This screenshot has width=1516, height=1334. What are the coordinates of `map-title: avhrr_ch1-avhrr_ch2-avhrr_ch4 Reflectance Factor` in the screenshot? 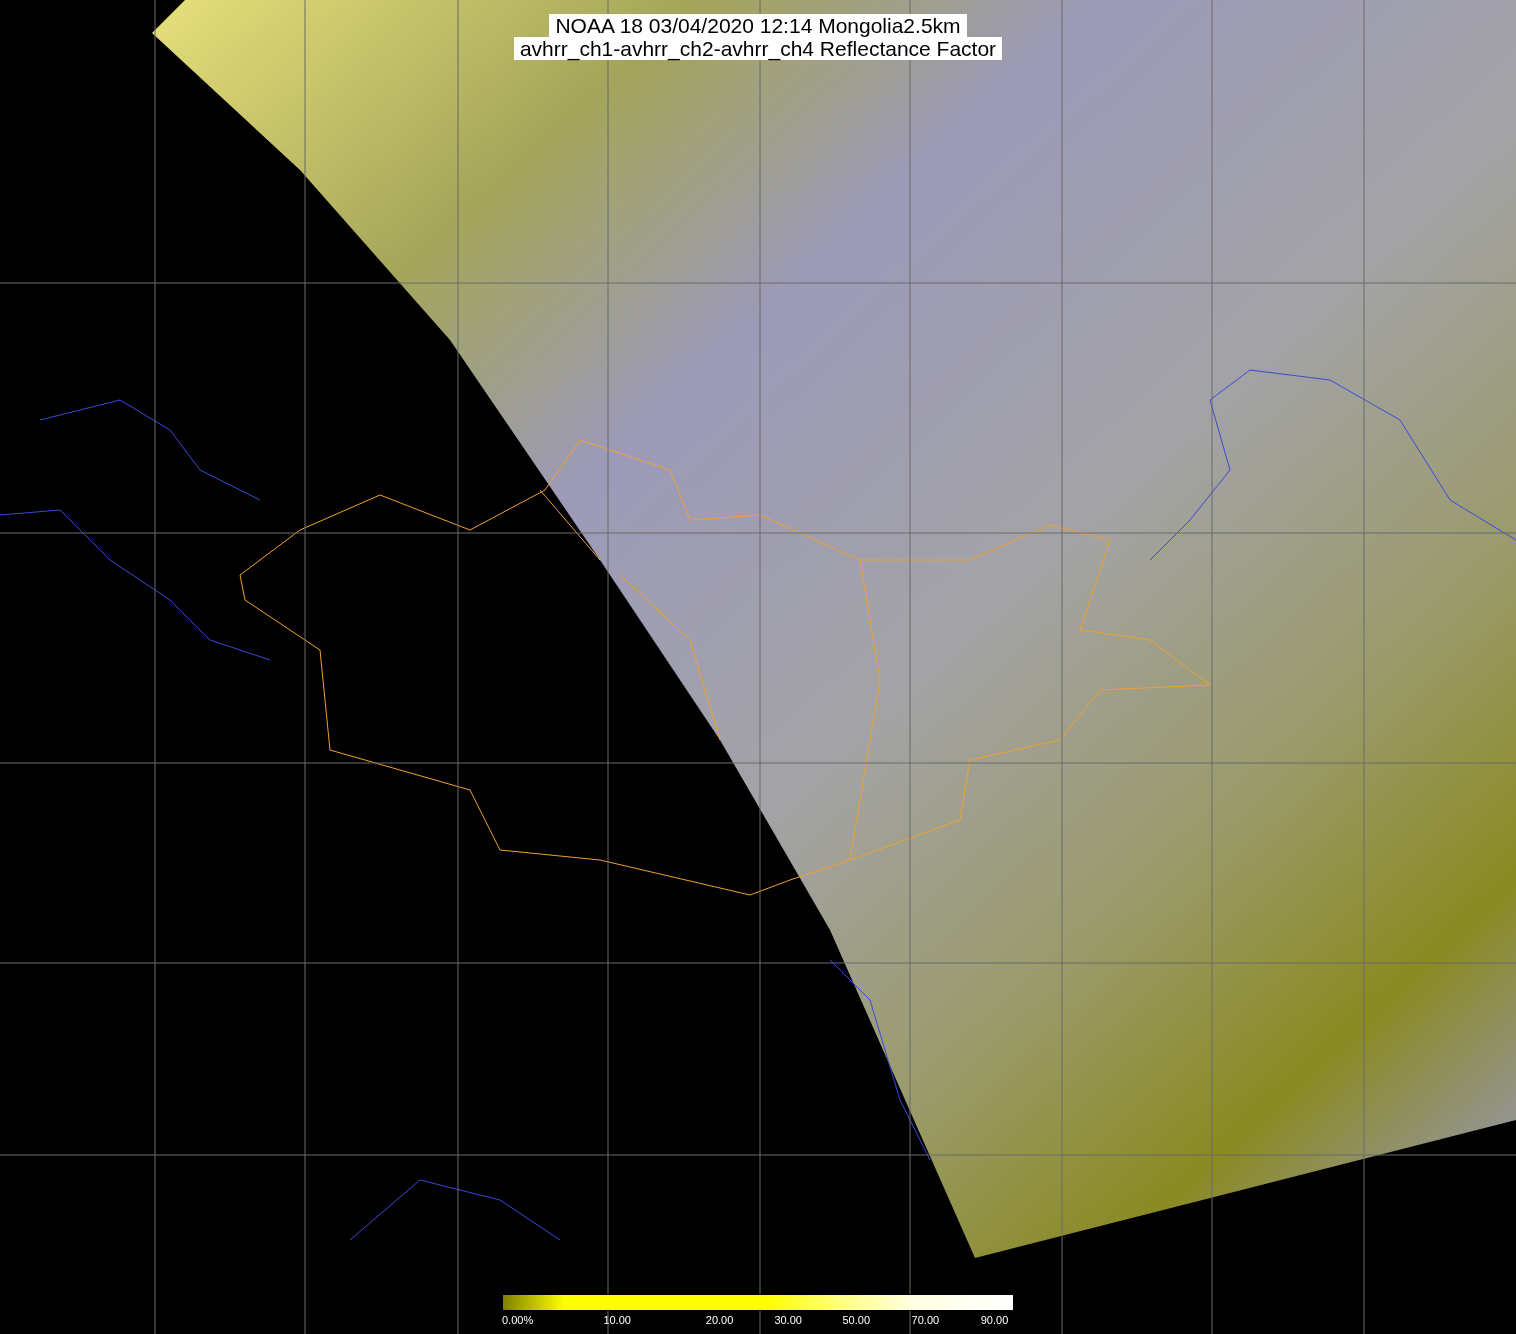 It's located at (758, 48).